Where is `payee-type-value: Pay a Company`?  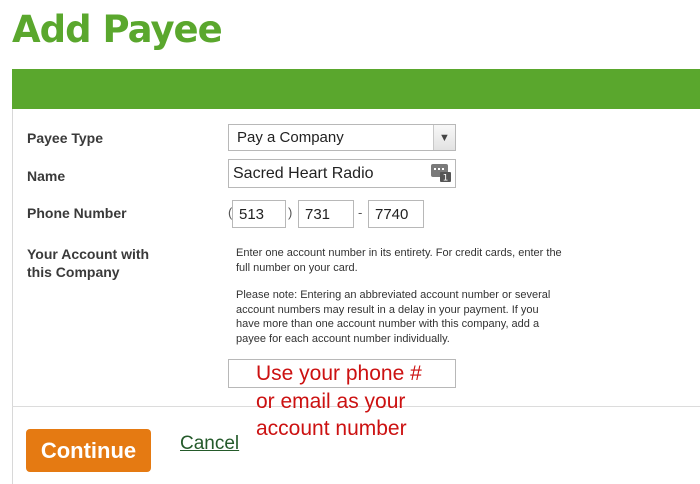
payee-type-value: Pay a Company is located at coordinates (290, 137).